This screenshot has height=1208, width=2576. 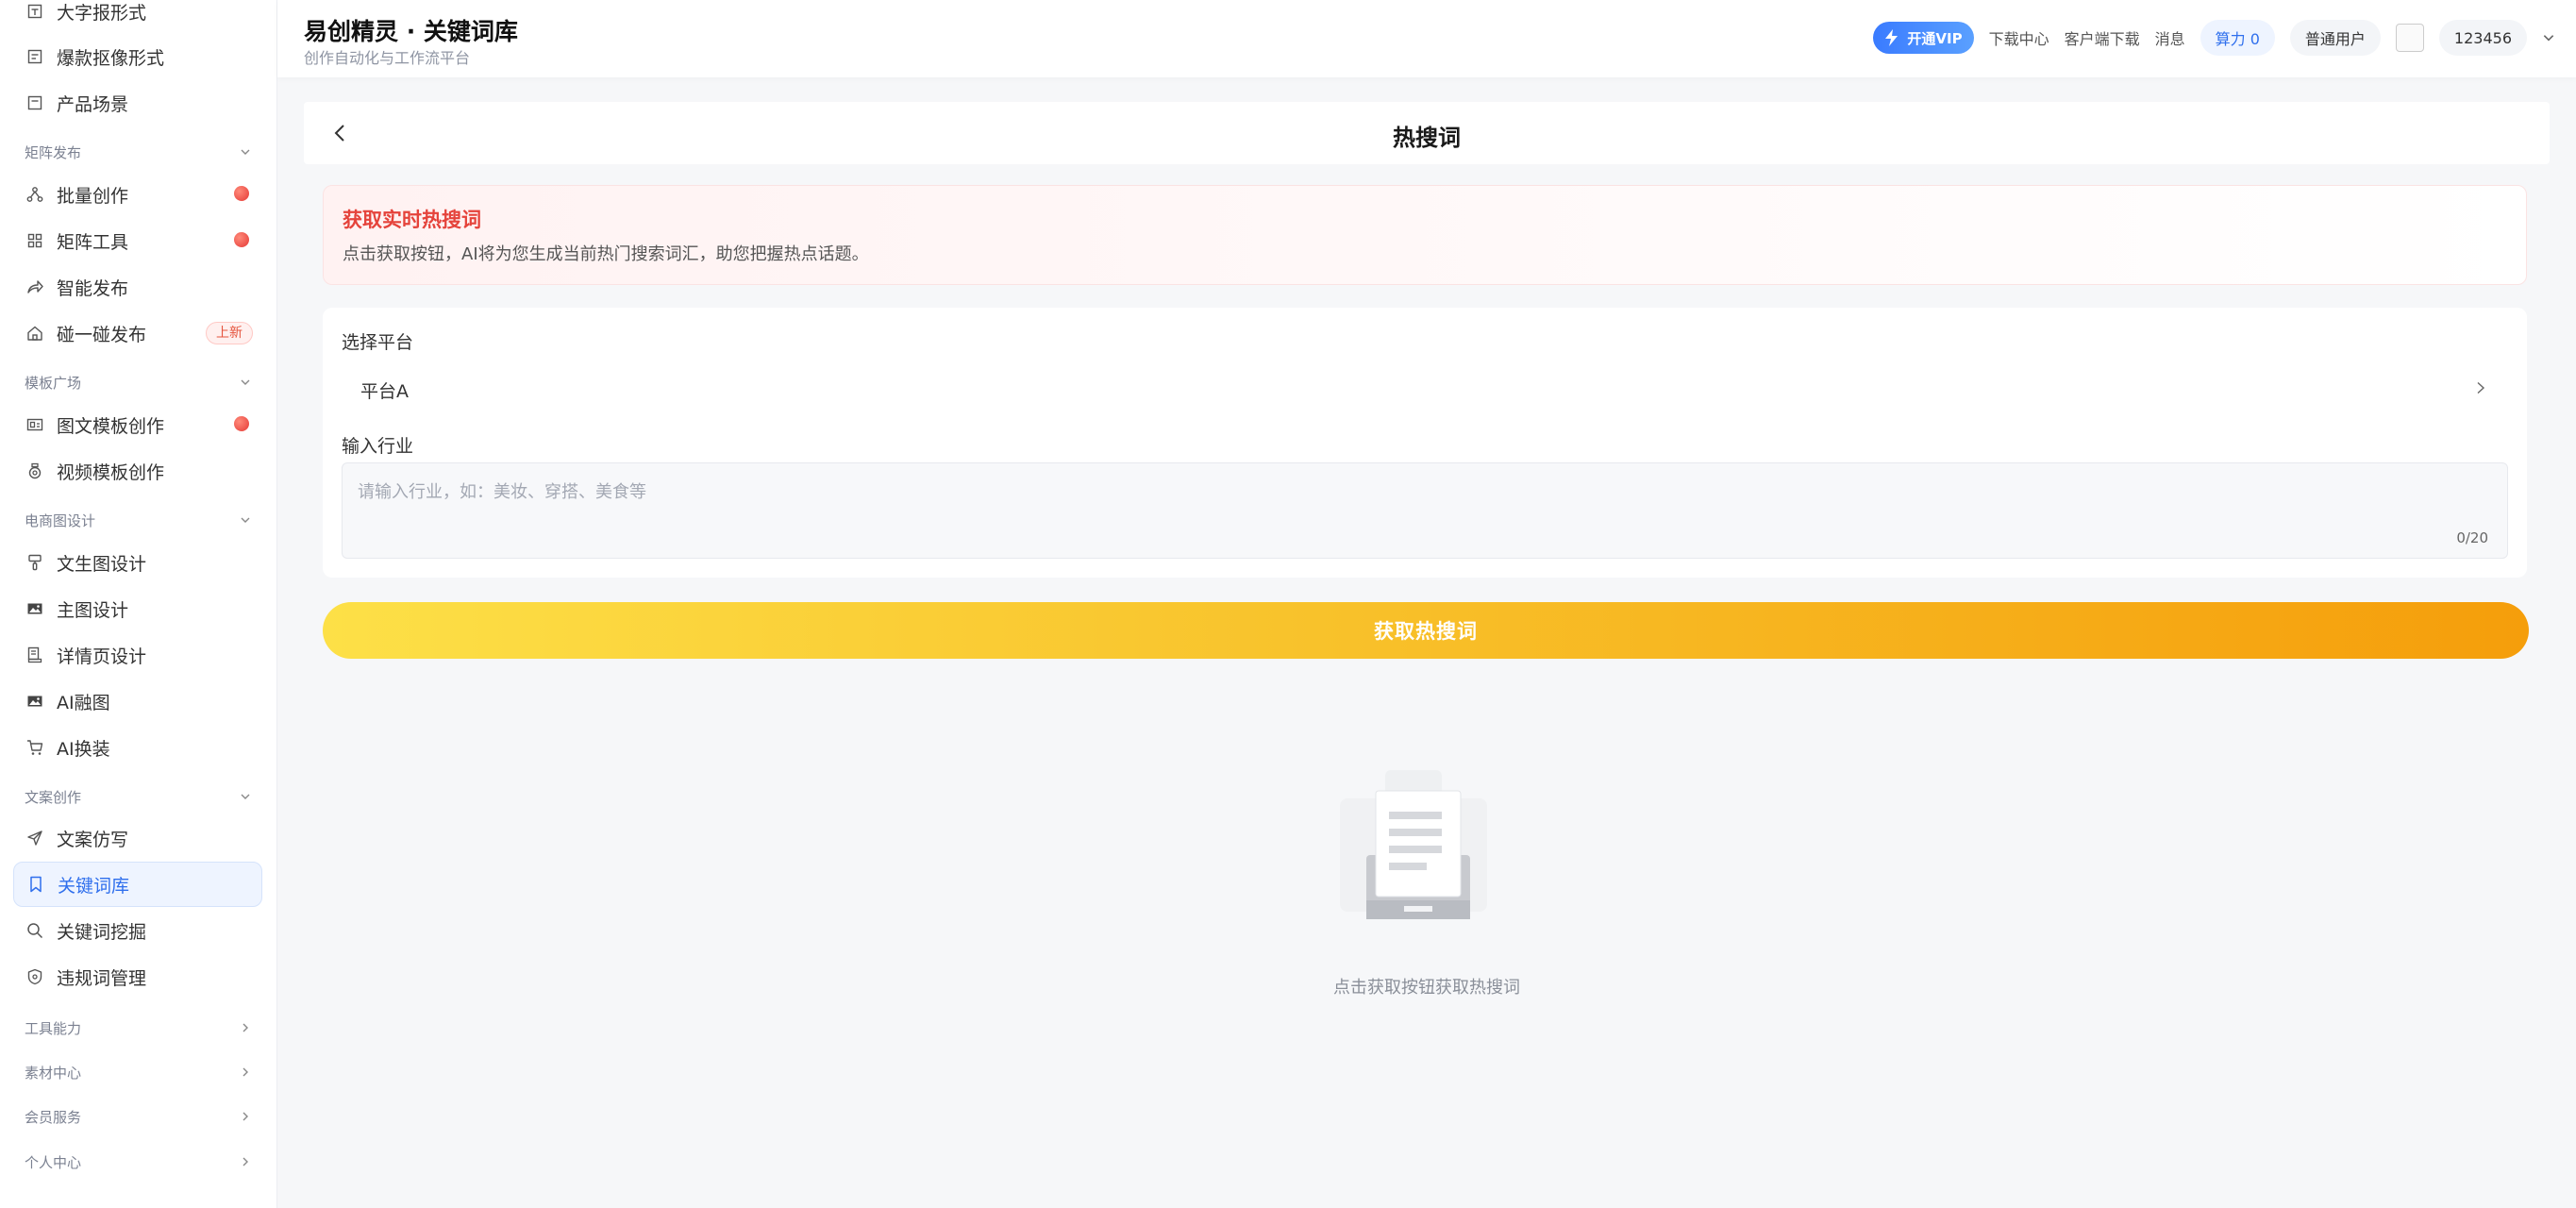 I want to click on info-banner: 获取实时热搜词 点击获取按钮，AI将为您生成当前热门搜索词汇，助您把握热点话题。, so click(x=1425, y=235).